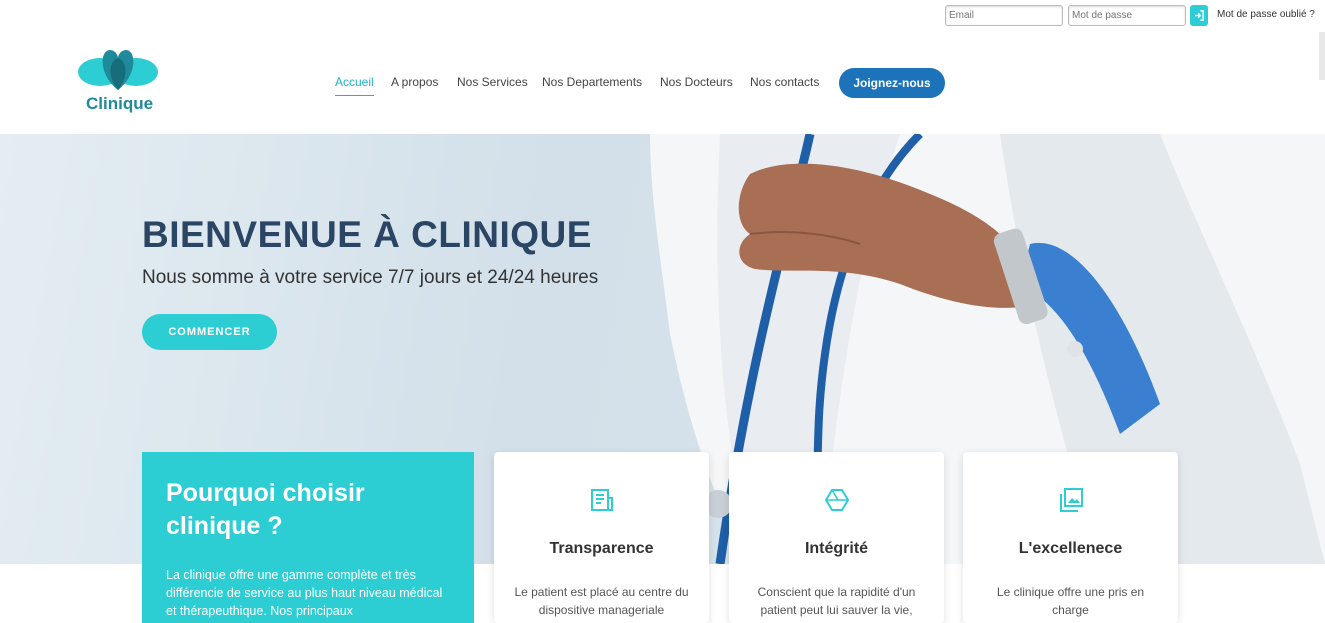 Image resolution: width=1325 pixels, height=623 pixels. What do you see at coordinates (601, 548) in the screenshot?
I see `card-title: Transparence` at bounding box center [601, 548].